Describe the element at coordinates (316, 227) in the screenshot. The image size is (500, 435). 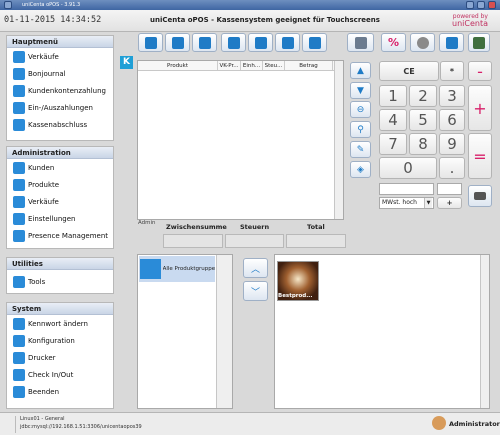
I see `total-label: Total` at that location.